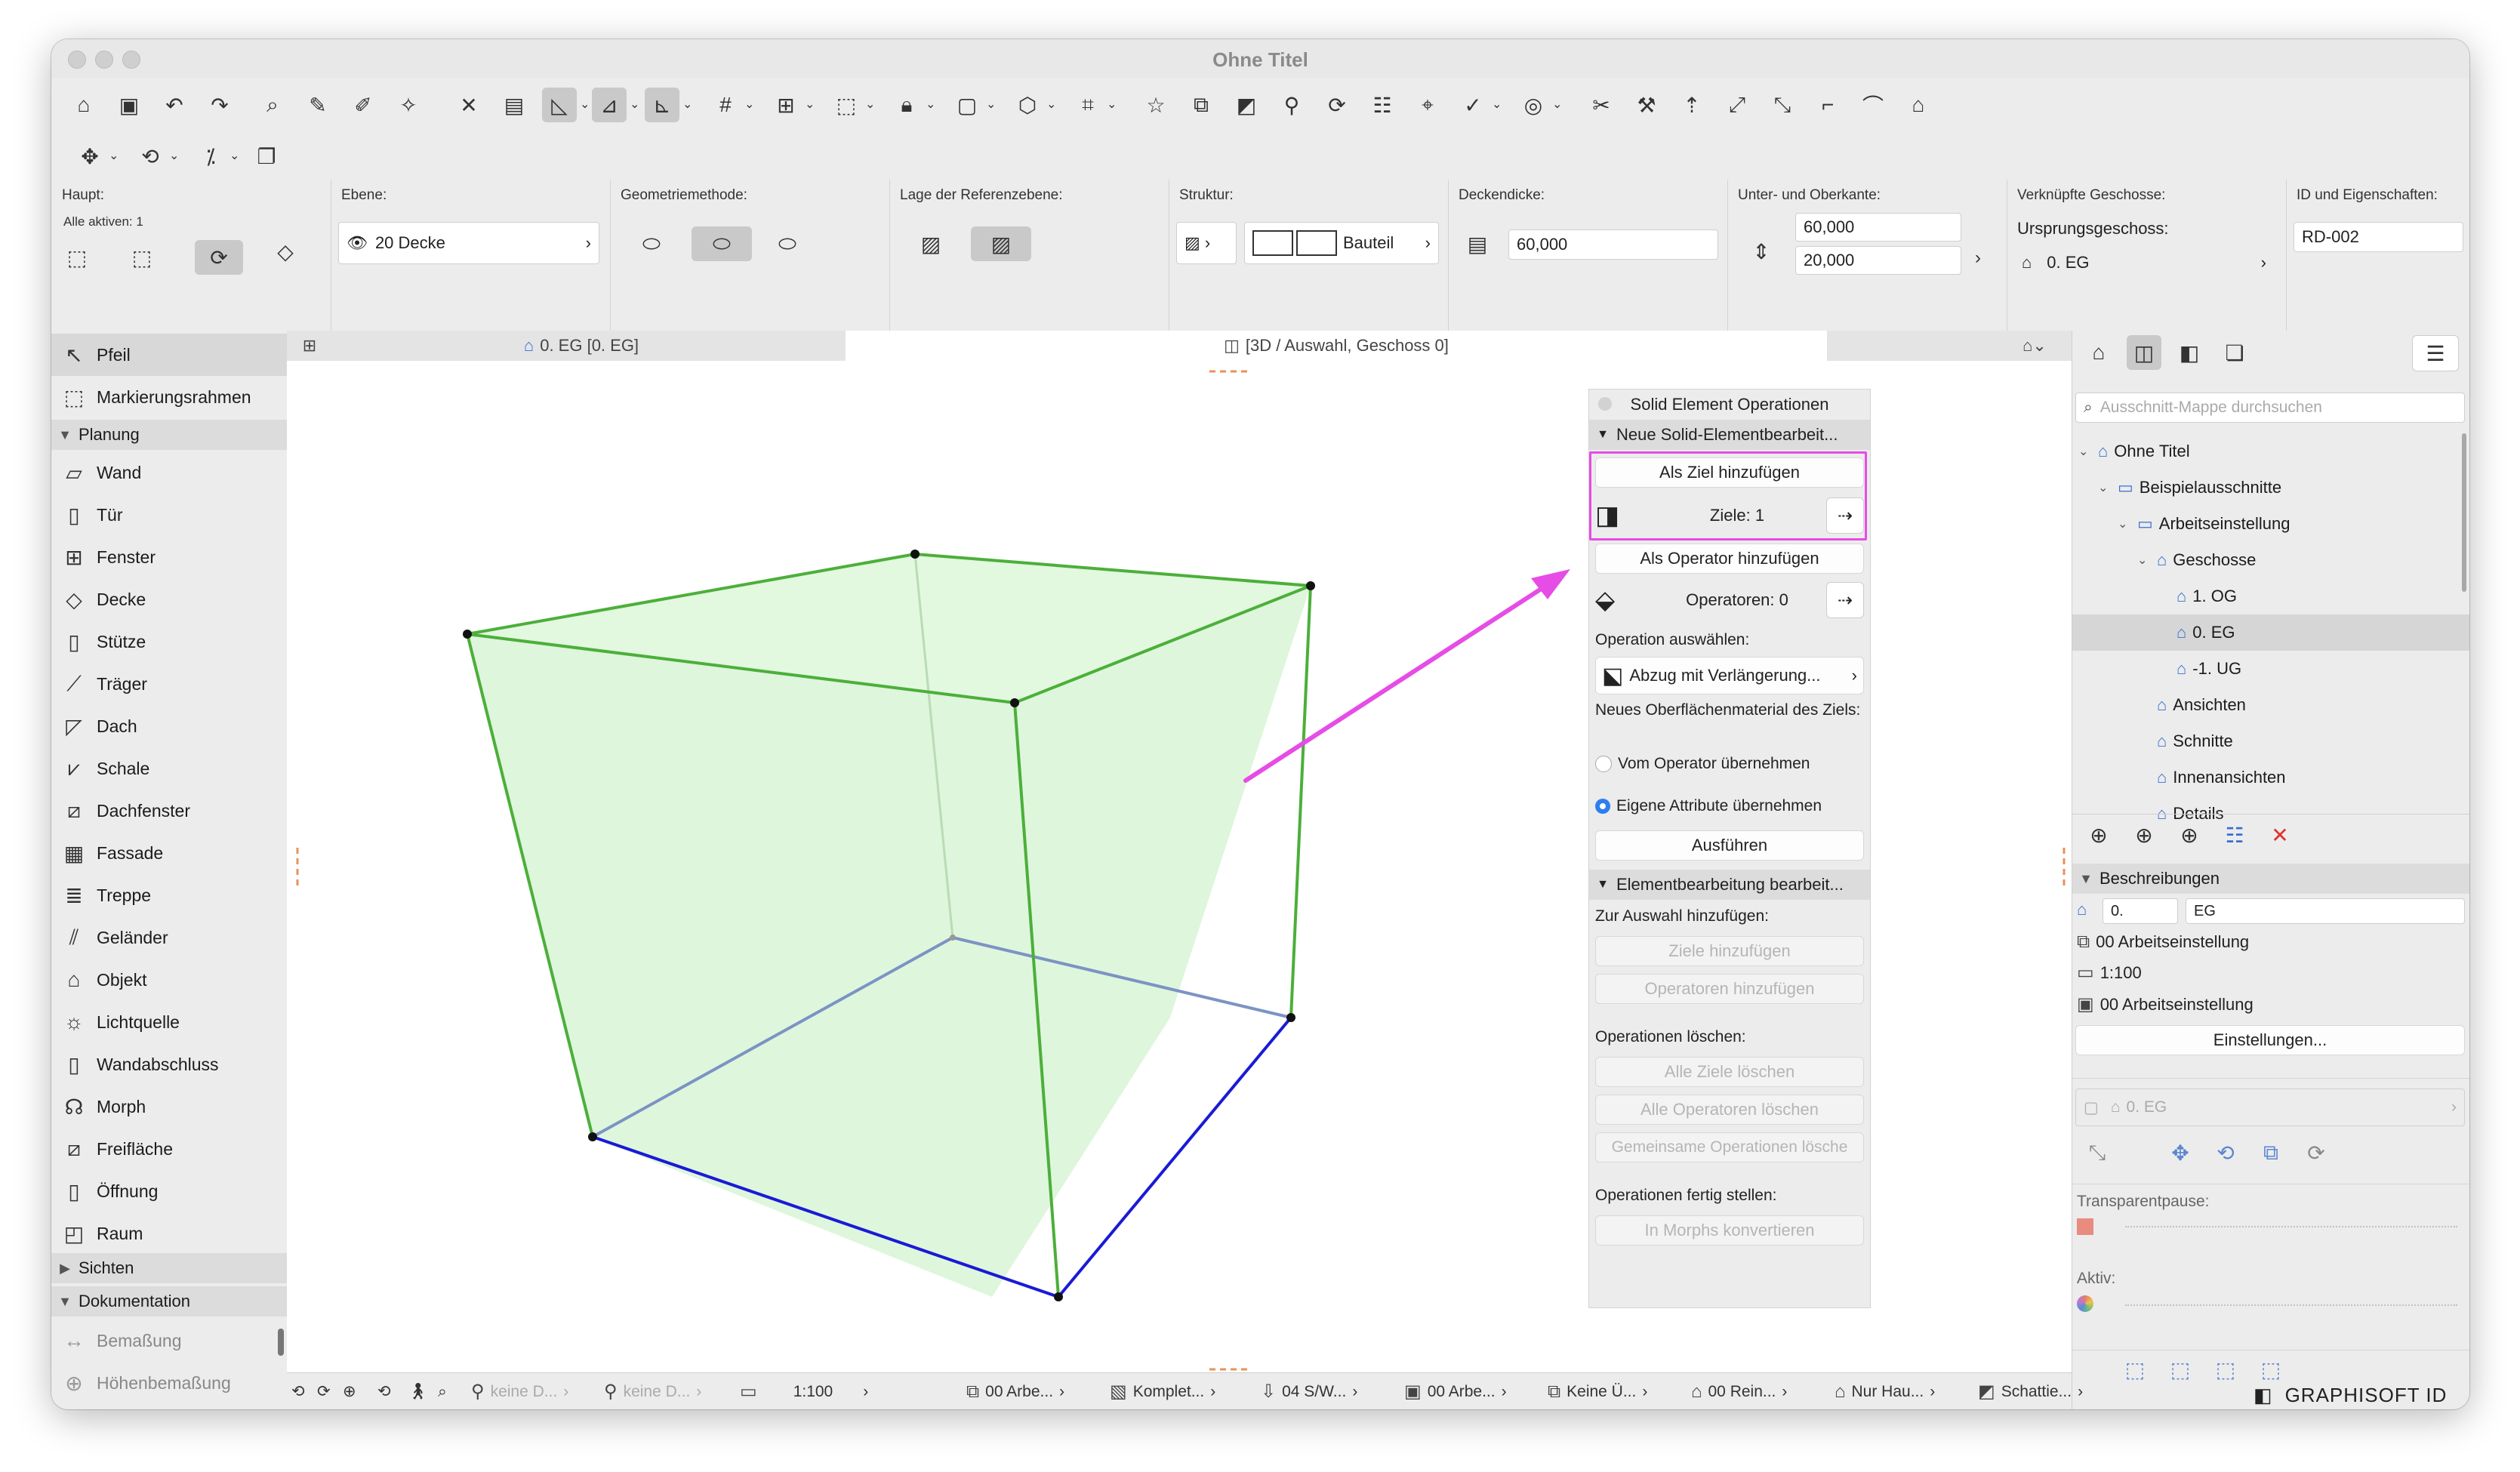 The image size is (2520, 1472). I want to click on project-map-icon: ⌂, so click(2098, 352).